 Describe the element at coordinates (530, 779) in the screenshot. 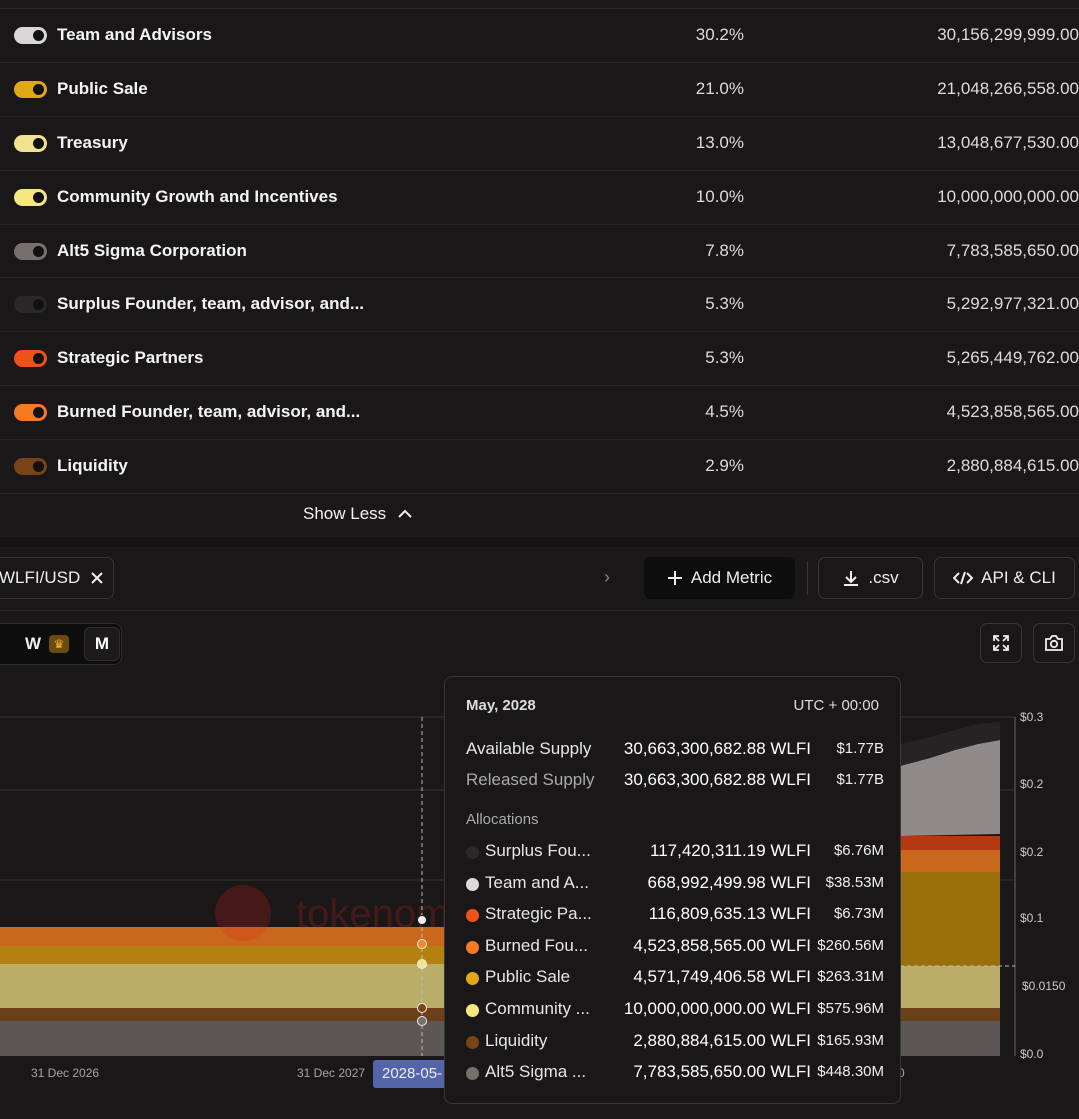

I see `released-supply-label: Released Supply` at that location.